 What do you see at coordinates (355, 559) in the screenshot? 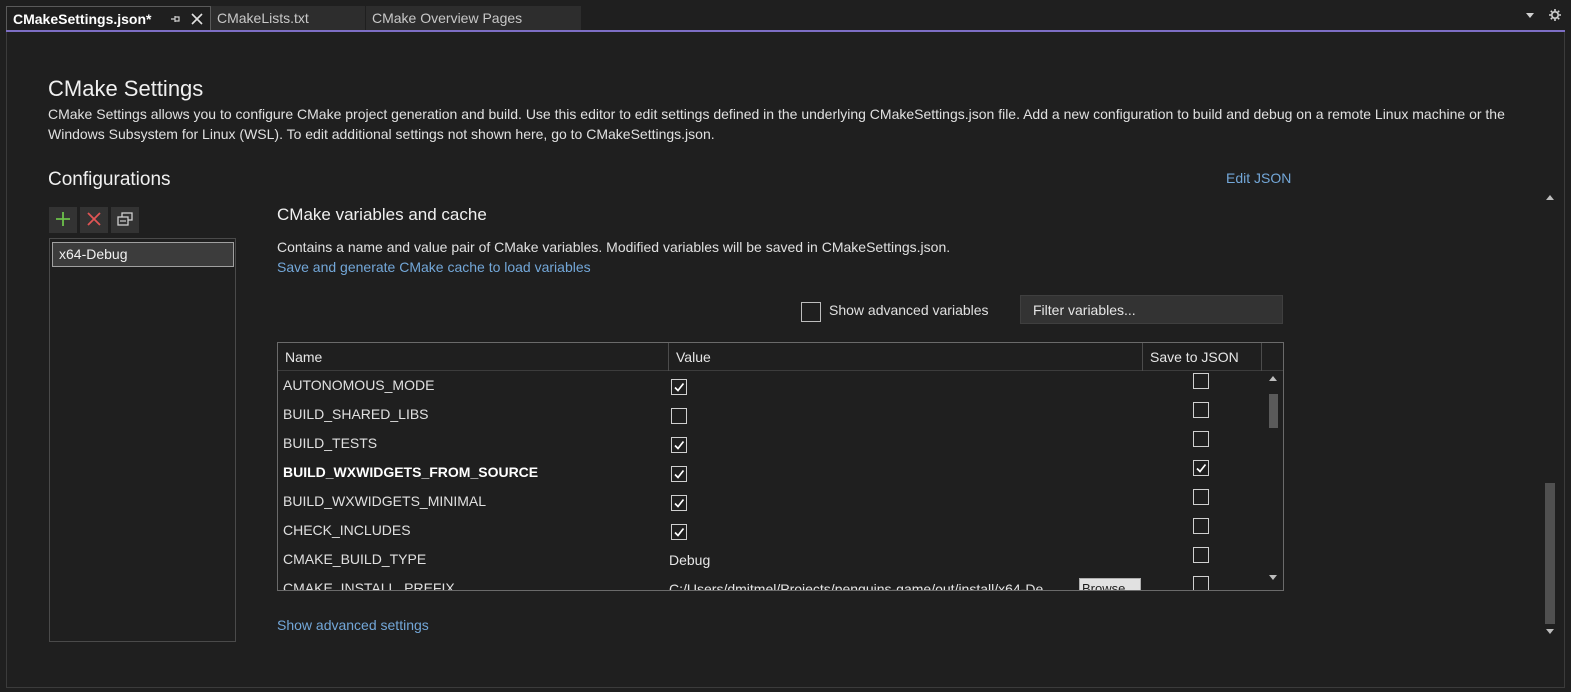
I see `variable-name: CMAKE_BUILD_TYPE` at bounding box center [355, 559].